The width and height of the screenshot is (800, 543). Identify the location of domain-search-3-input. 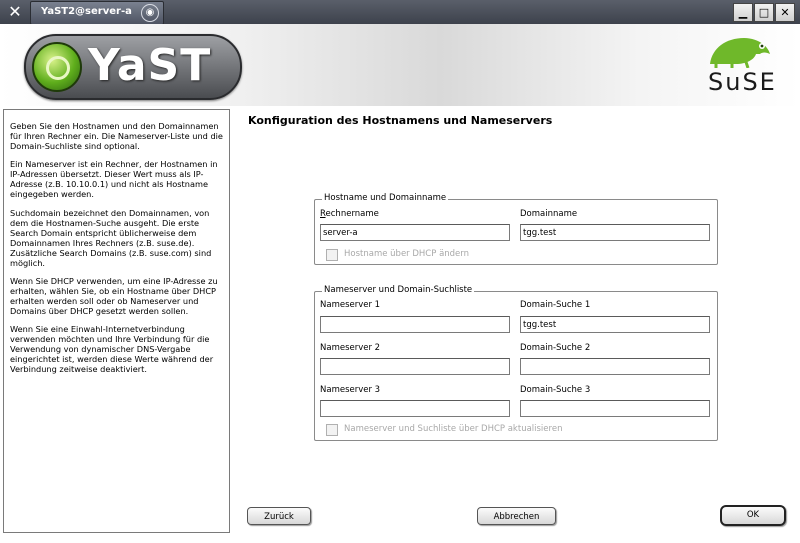
(615, 408).